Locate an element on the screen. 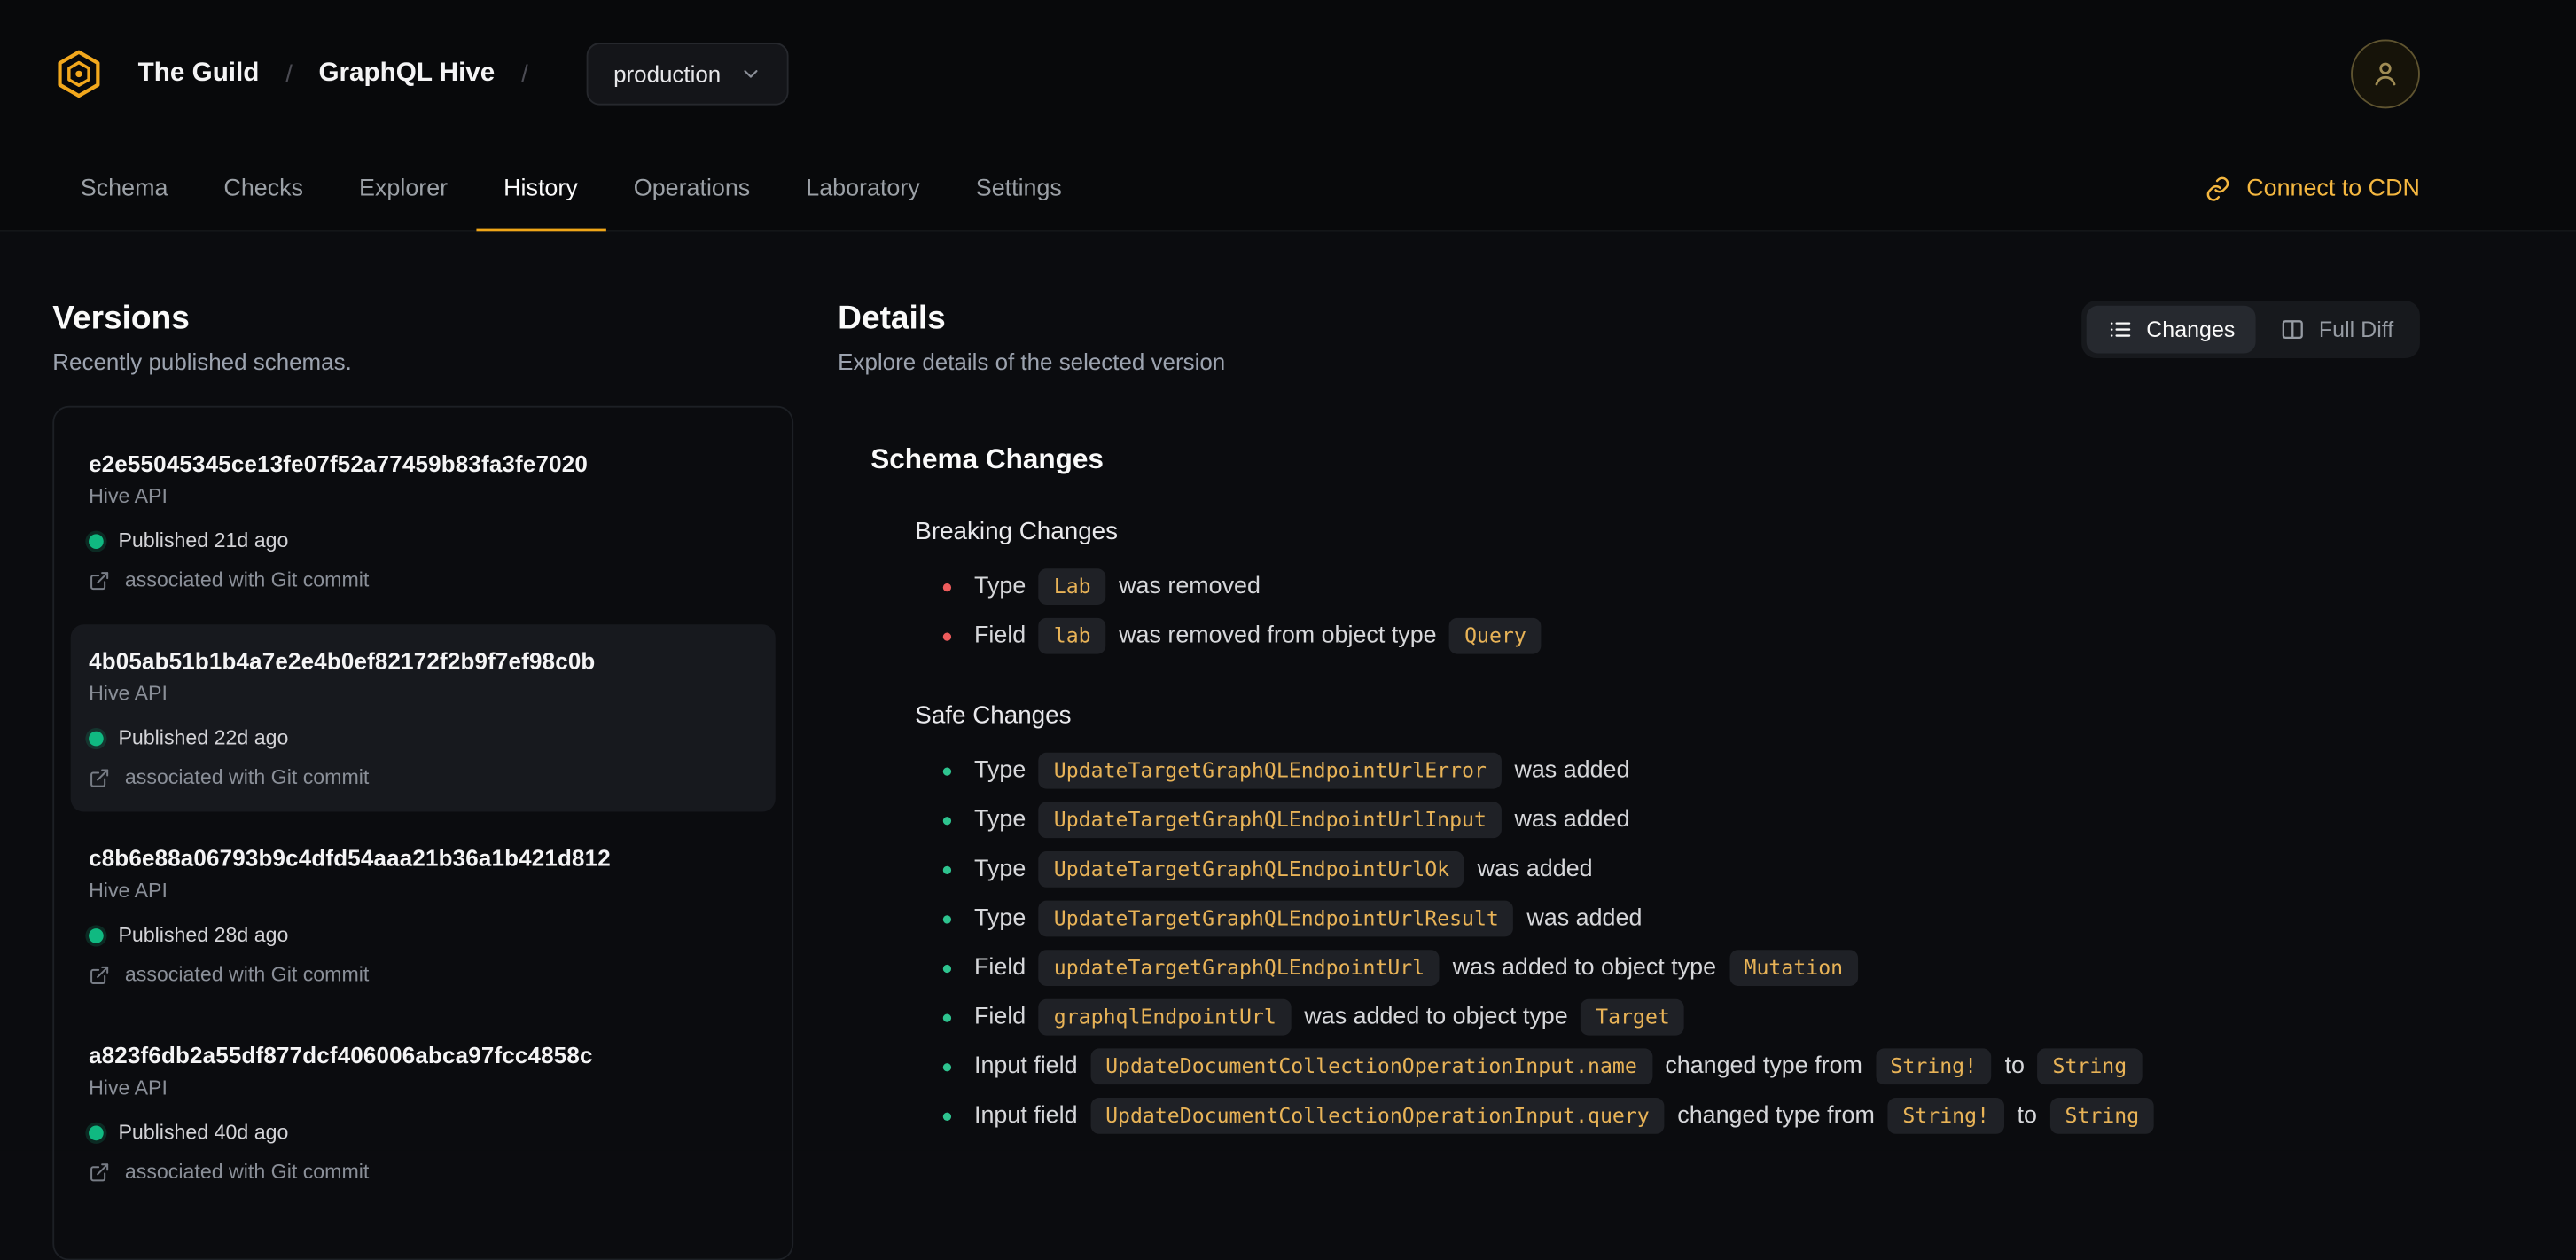 Image resolution: width=2576 pixels, height=1260 pixels. code-badge: UpdateTargetGraphQLEndpointUrlResult is located at coordinates (1276, 918).